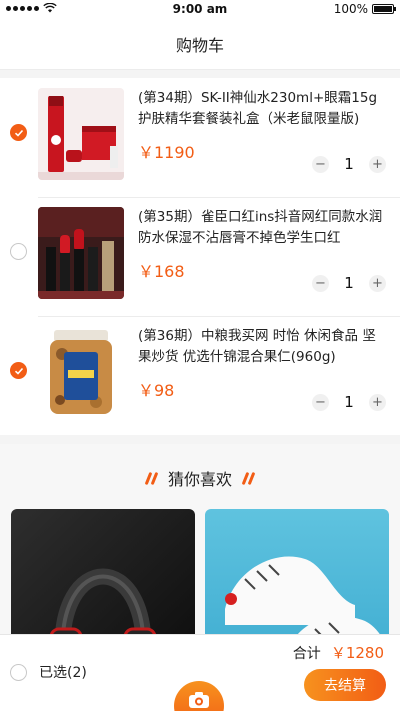 The image size is (400, 711). What do you see at coordinates (156, 390) in the screenshot?
I see `item-price: ￥98` at bounding box center [156, 390].